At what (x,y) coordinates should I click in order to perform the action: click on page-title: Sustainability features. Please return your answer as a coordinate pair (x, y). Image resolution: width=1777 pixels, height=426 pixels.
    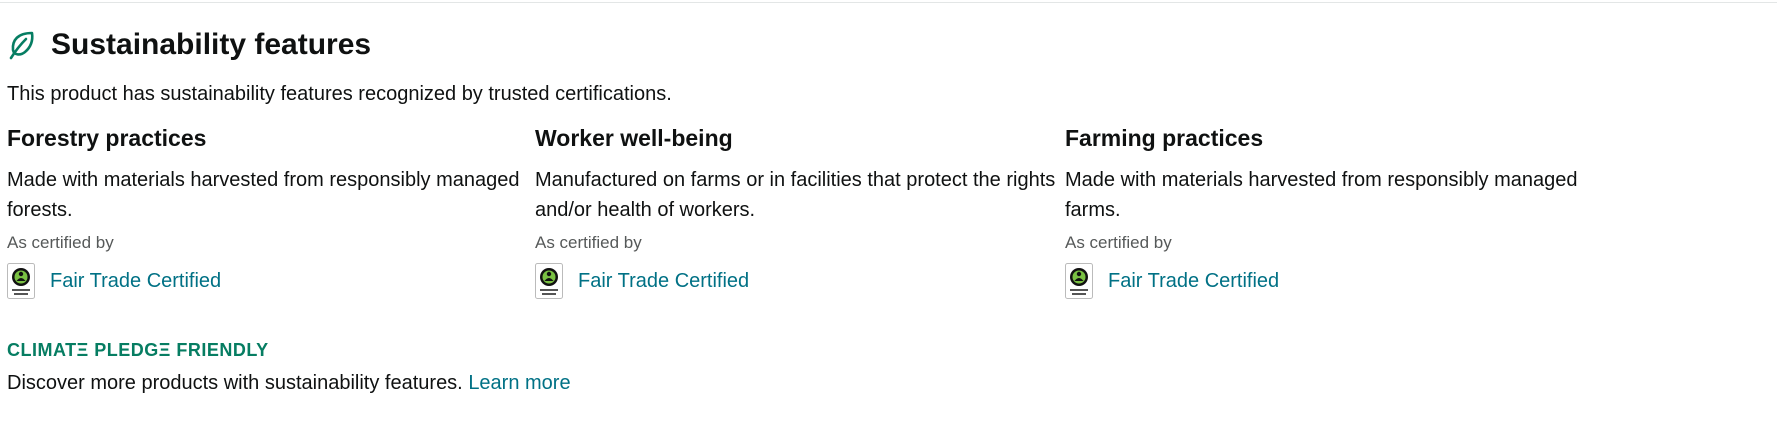
    Looking at the image, I should click on (211, 44).